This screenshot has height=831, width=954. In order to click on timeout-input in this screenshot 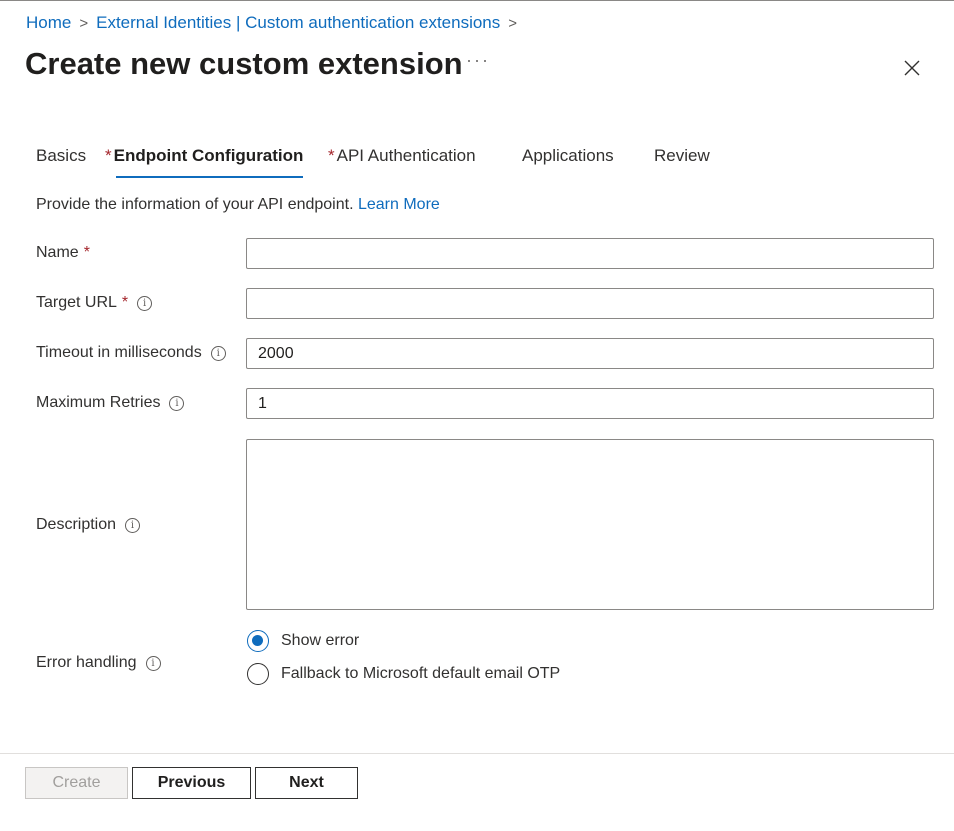, I will do `click(590, 353)`.